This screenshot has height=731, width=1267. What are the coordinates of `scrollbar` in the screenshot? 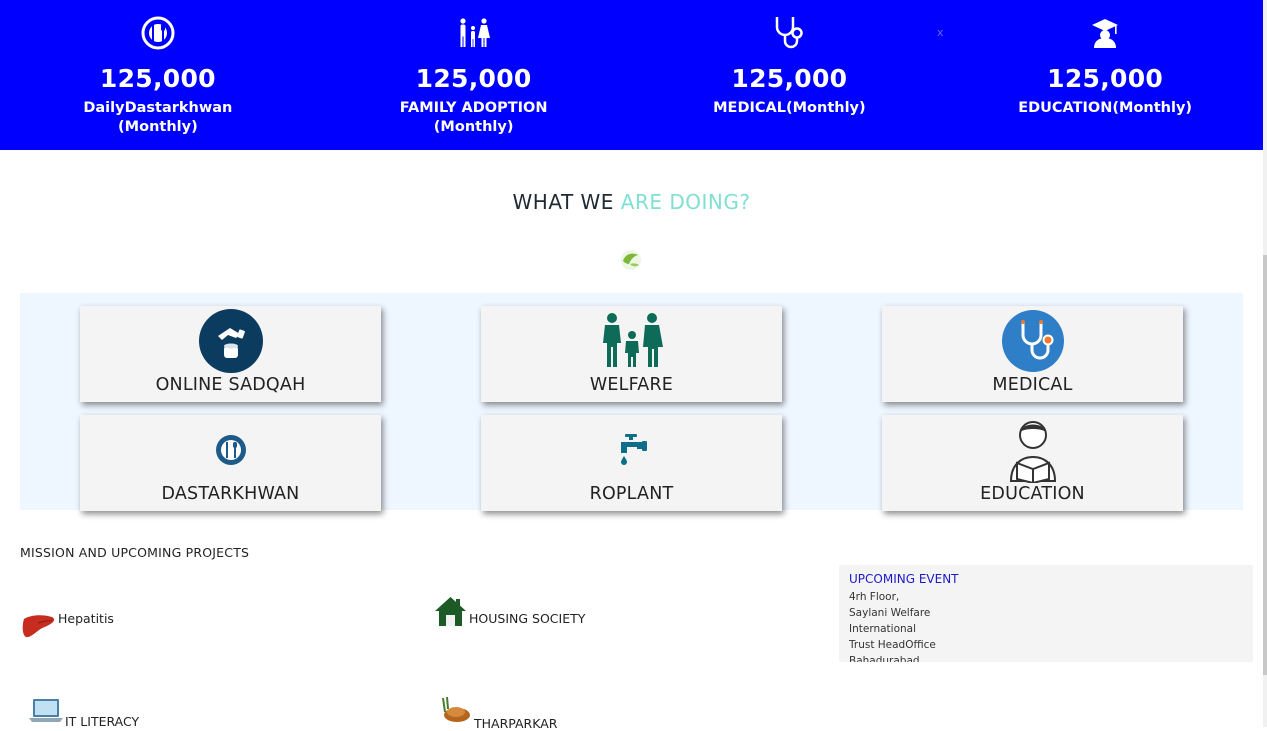 It's located at (1265, 363).